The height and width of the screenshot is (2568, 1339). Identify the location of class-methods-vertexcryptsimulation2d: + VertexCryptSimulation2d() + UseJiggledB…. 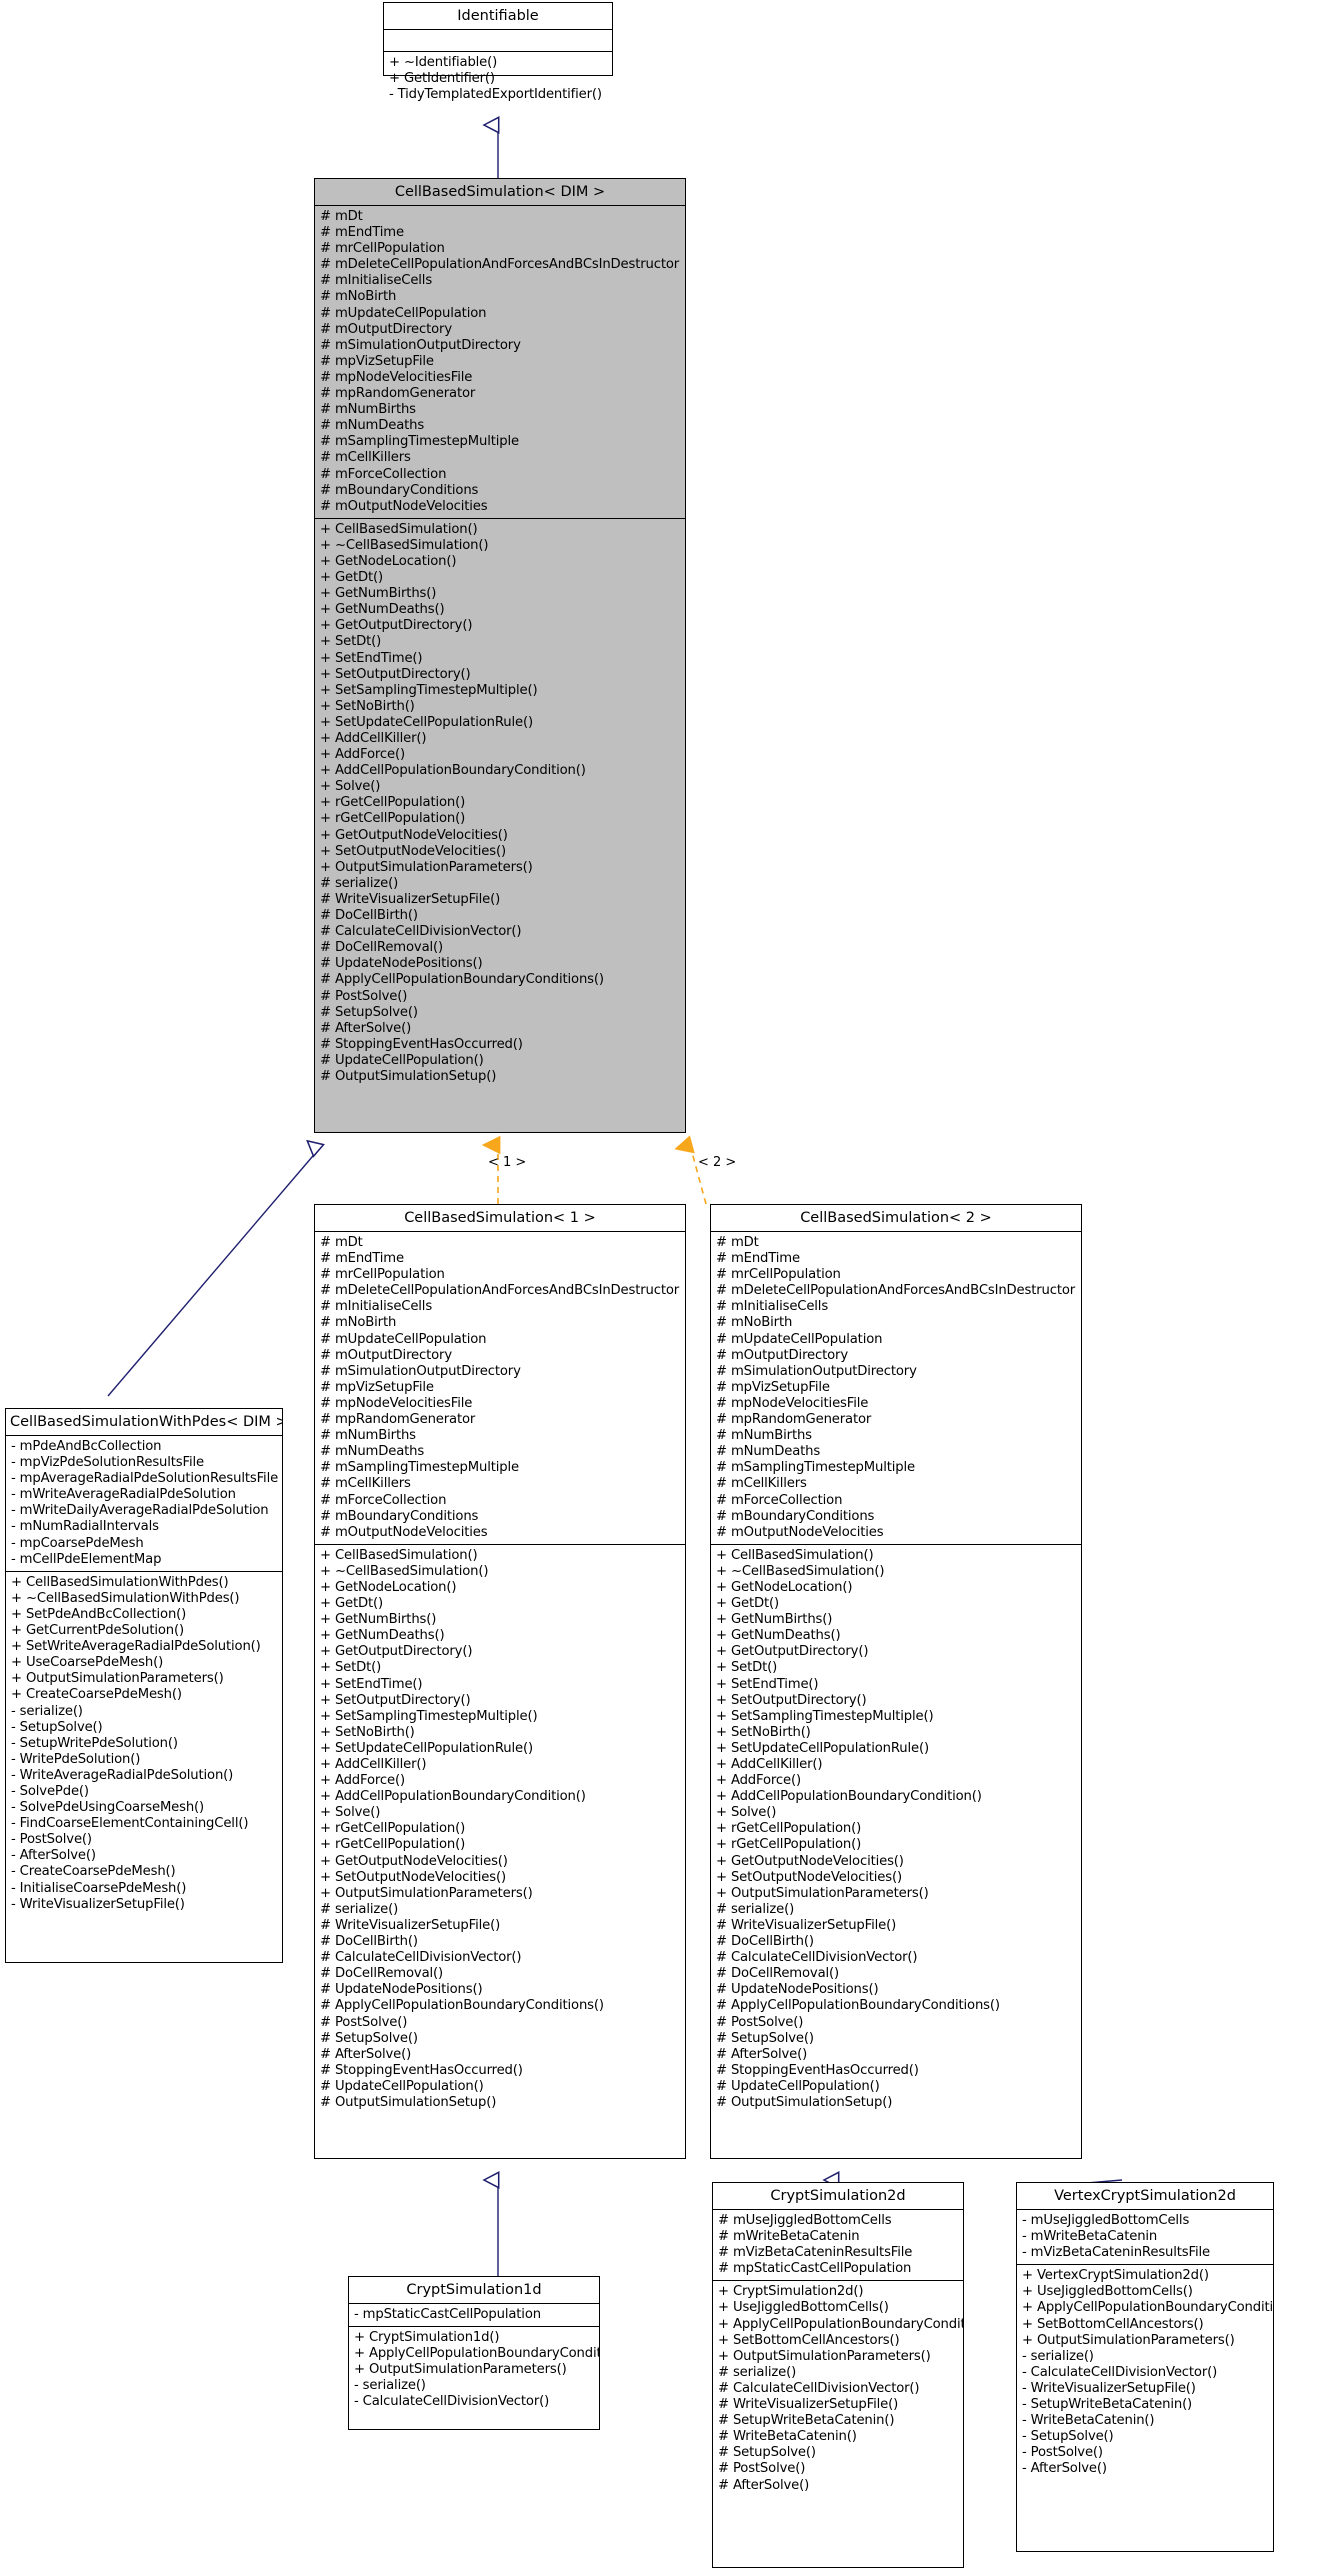
(1145, 2372).